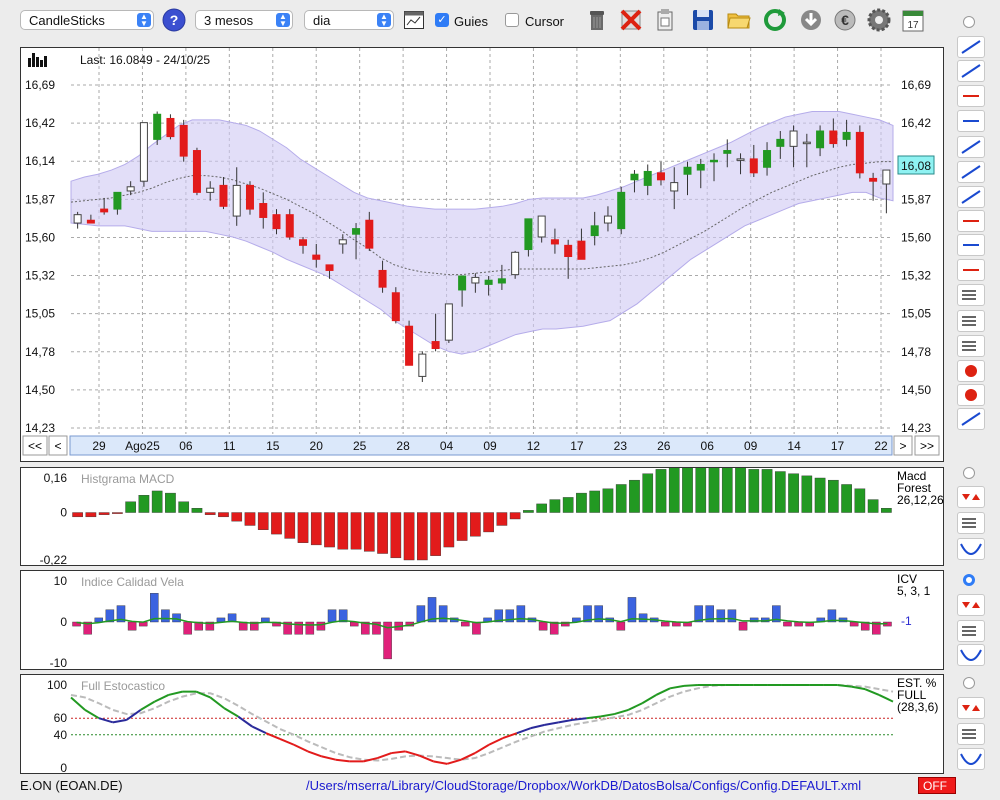 This screenshot has height=800, width=1000. What do you see at coordinates (971, 172) in the screenshot?
I see `trend-line-icon` at bounding box center [971, 172].